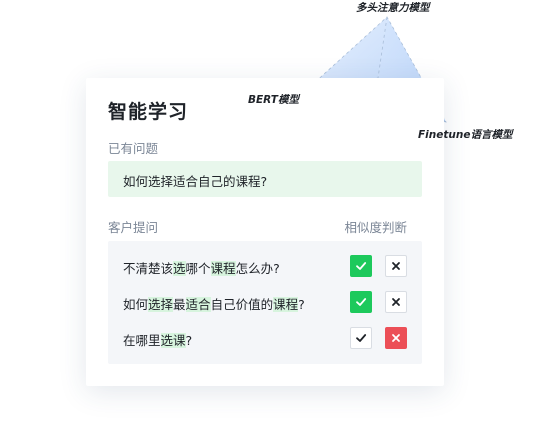 This screenshot has height=431, width=550. What do you see at coordinates (179, 304) in the screenshot?
I see `question-text-segment: 最` at bounding box center [179, 304].